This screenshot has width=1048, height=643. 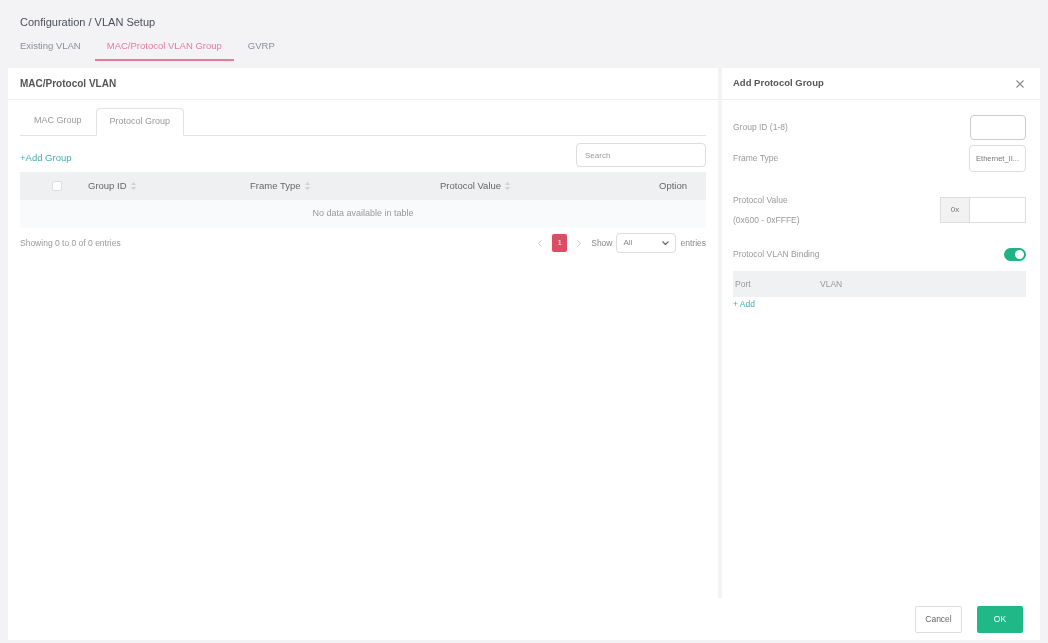 What do you see at coordinates (140, 122) in the screenshot?
I see `tab: Protocol Group` at bounding box center [140, 122].